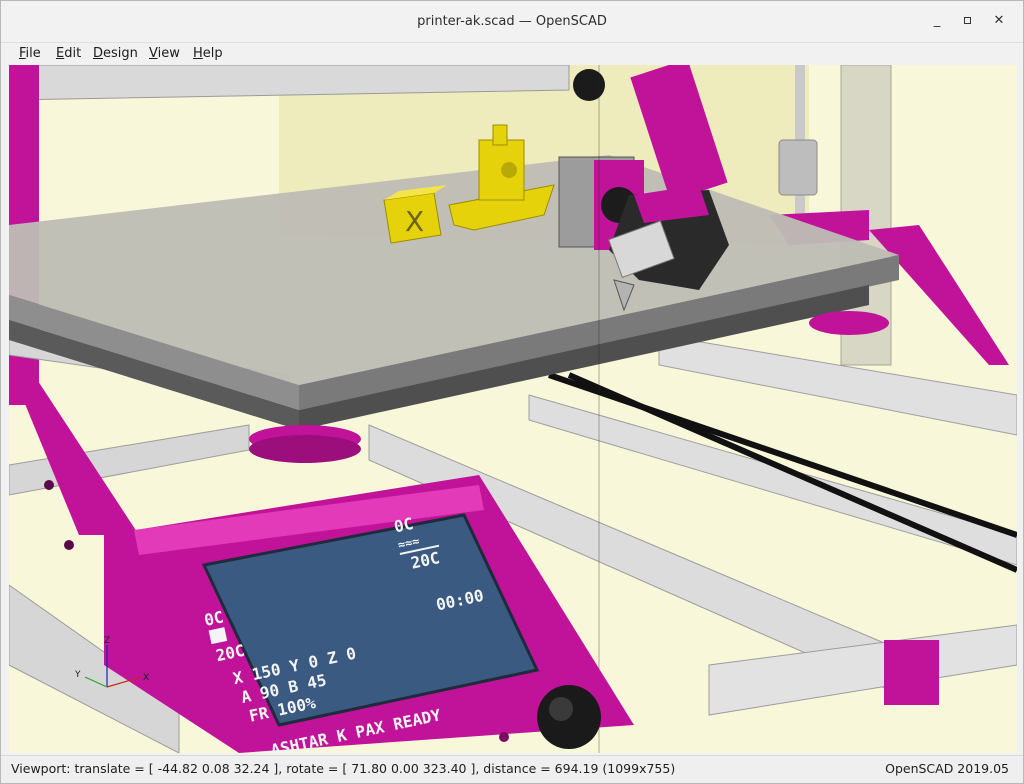  I want to click on menu-help: Help, so click(208, 53).